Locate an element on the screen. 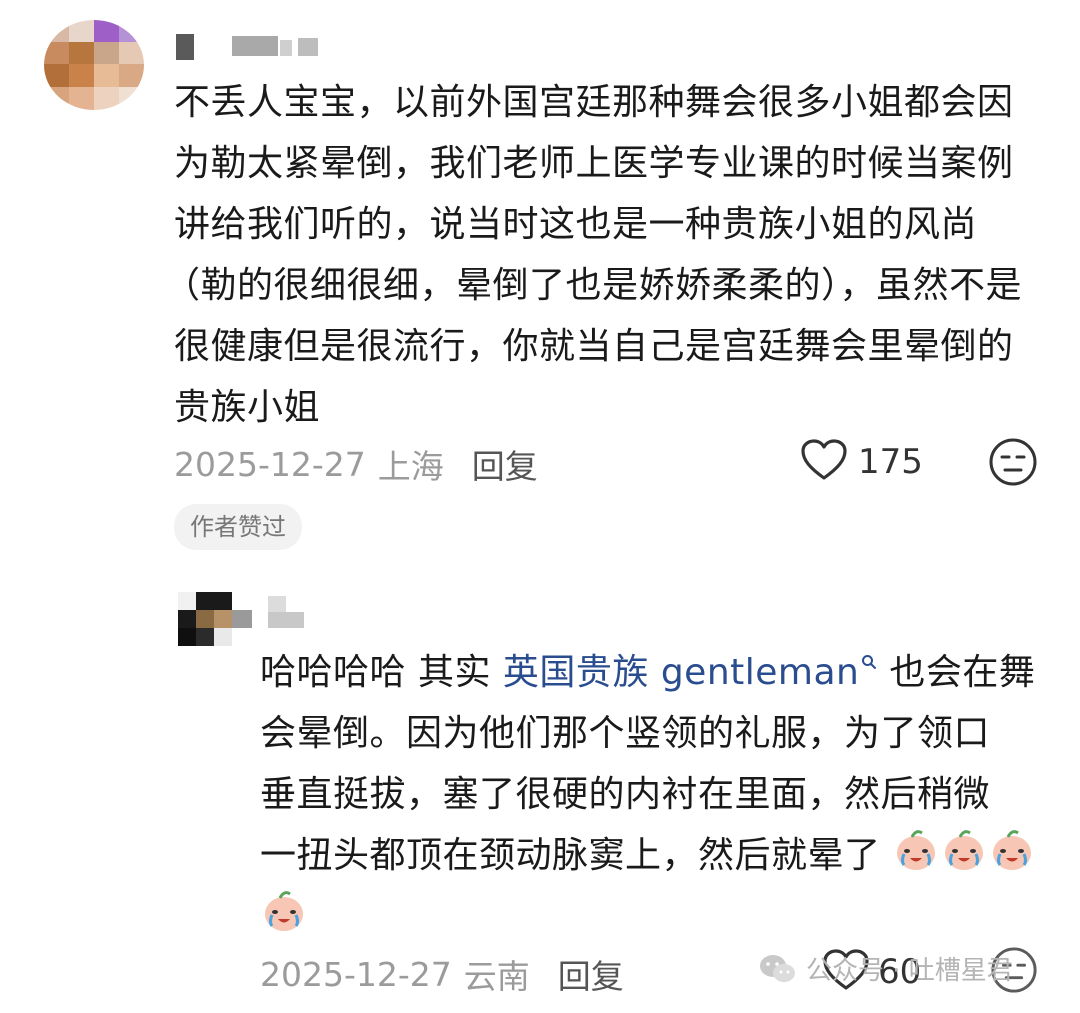 The width and height of the screenshot is (1080, 1013). heart-icon is located at coordinates (824, 459).